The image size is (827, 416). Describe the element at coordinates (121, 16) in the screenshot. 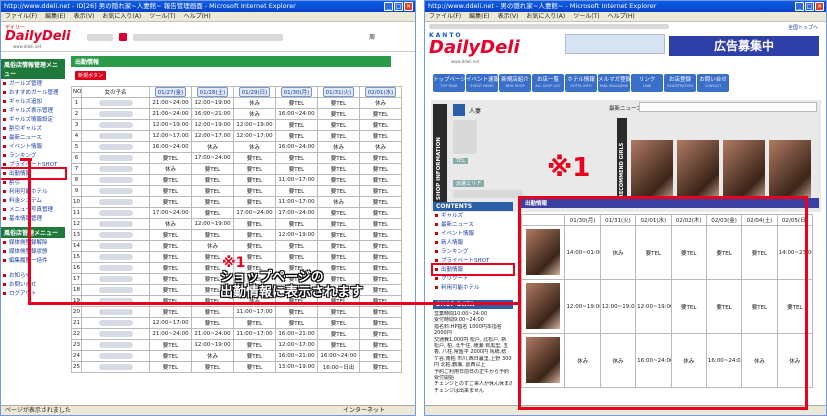

I see `menu-favorites: お気に入り(A)` at that location.